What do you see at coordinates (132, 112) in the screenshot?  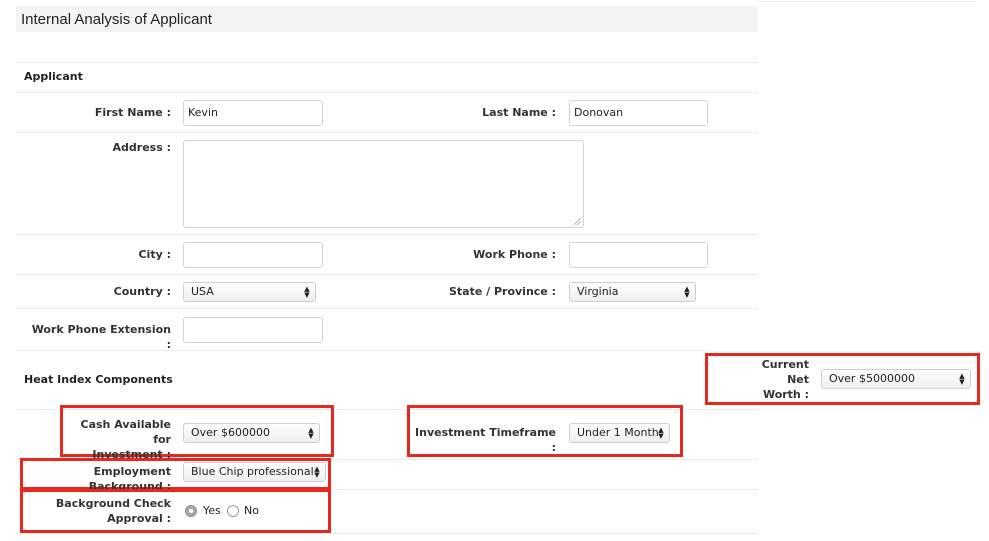 I see `first-name-label: First Name :` at bounding box center [132, 112].